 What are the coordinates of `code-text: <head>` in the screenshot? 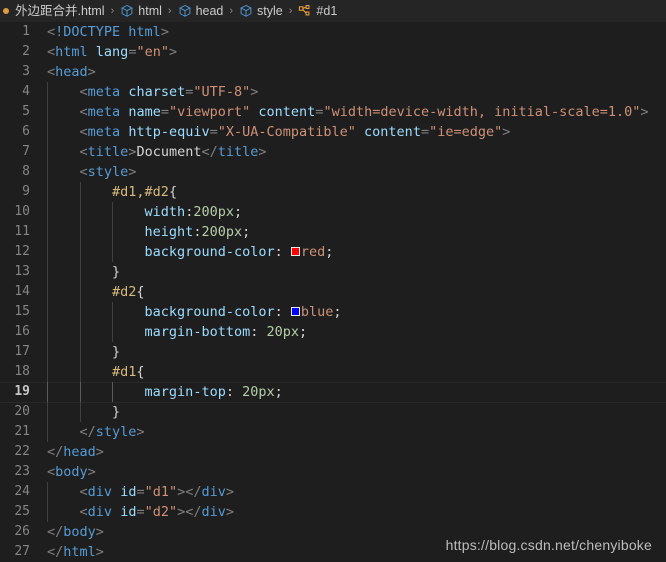 It's located at (71, 72).